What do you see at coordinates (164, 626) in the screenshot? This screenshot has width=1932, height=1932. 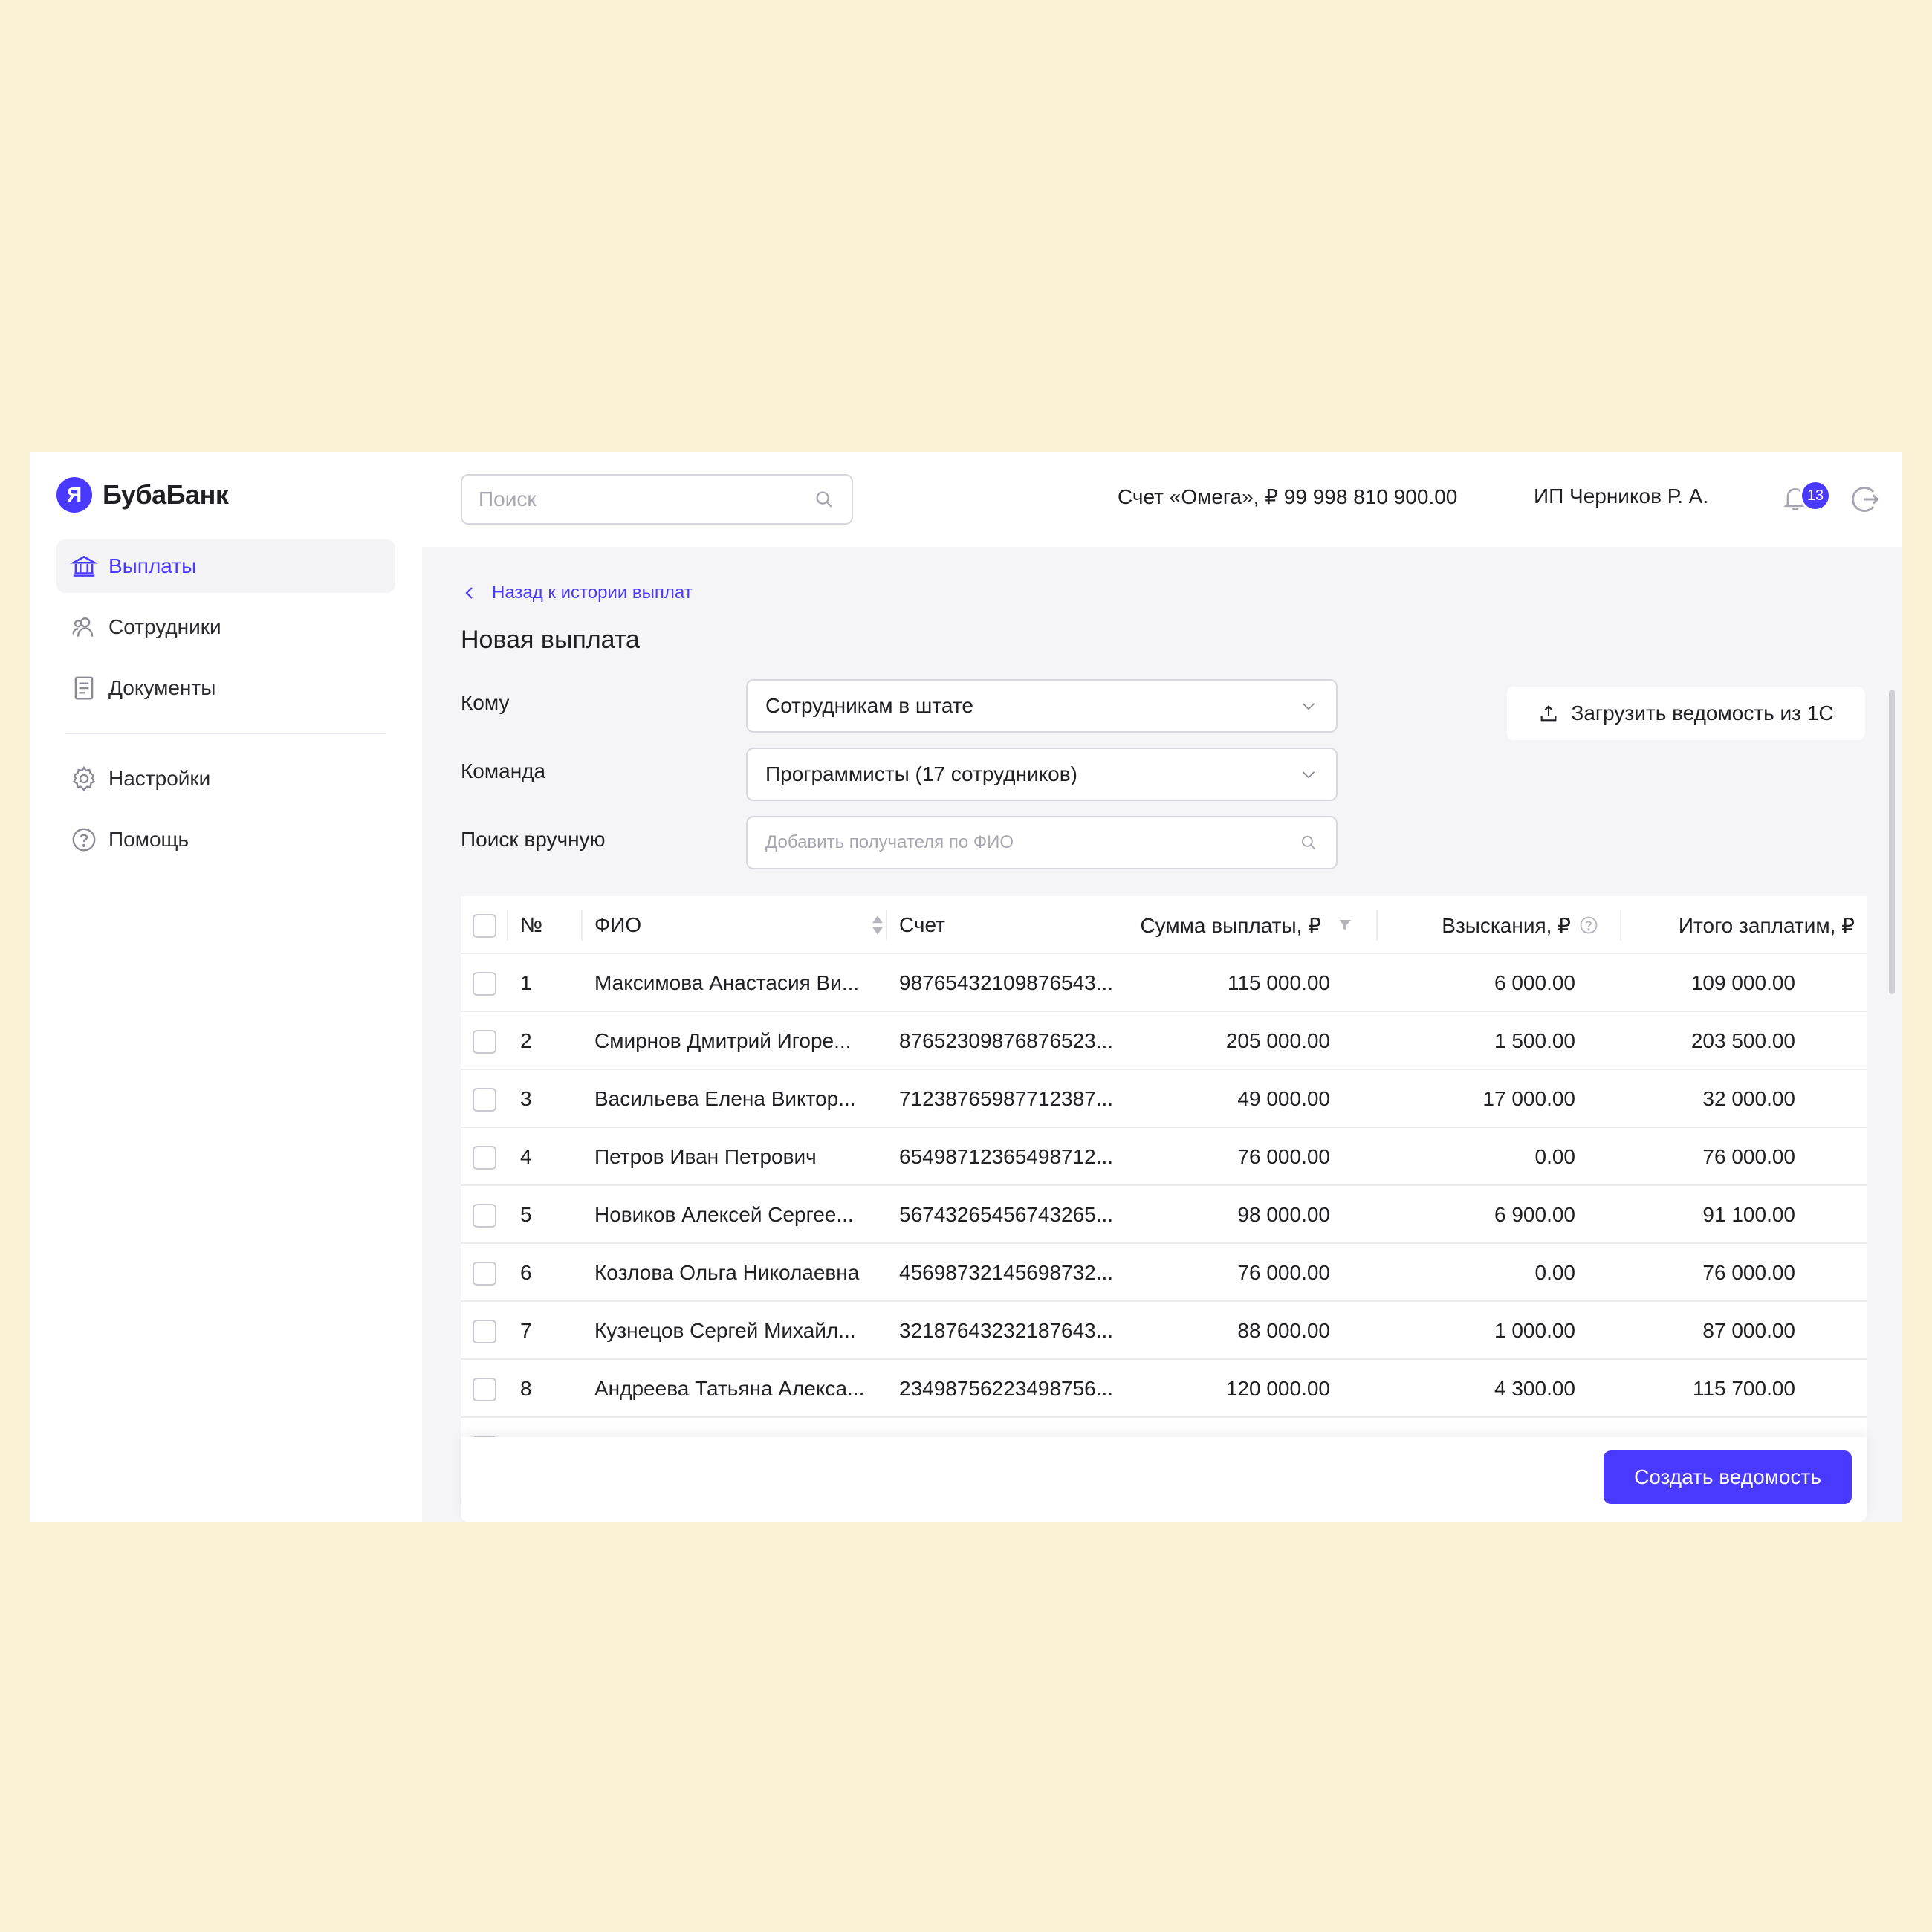 I see `sidebar-item-label: Сотрудники` at bounding box center [164, 626].